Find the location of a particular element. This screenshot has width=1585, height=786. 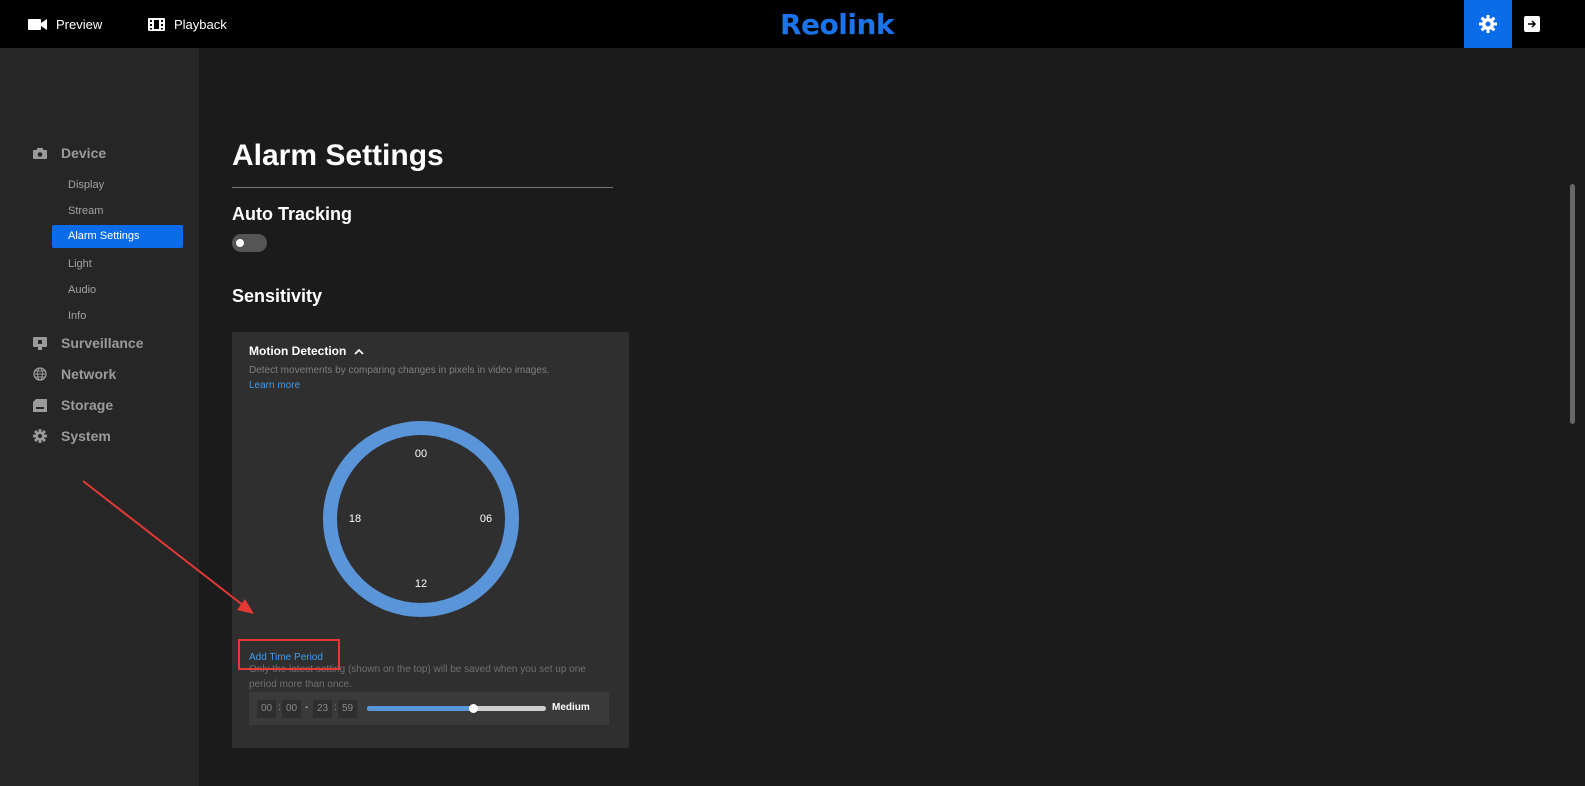

preview-label: Preview is located at coordinates (79, 24).